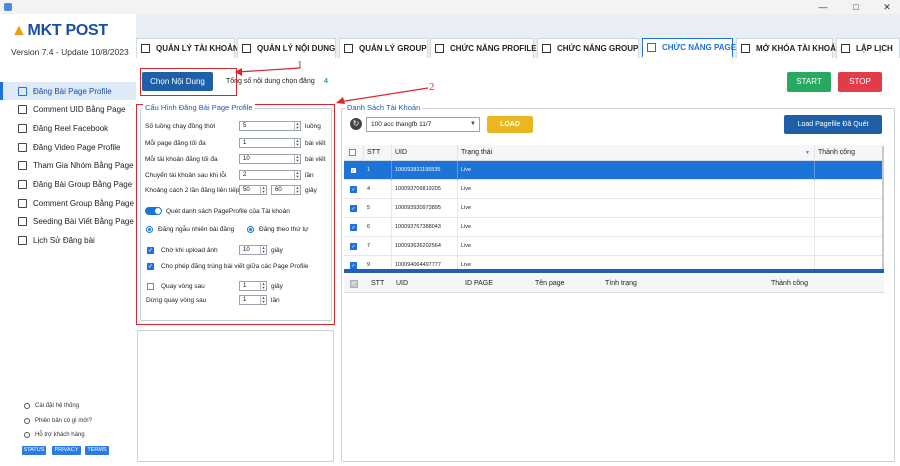 This screenshot has width=900, height=466. What do you see at coordinates (149, 229) in the screenshot?
I see `random-post-radio` at bounding box center [149, 229].